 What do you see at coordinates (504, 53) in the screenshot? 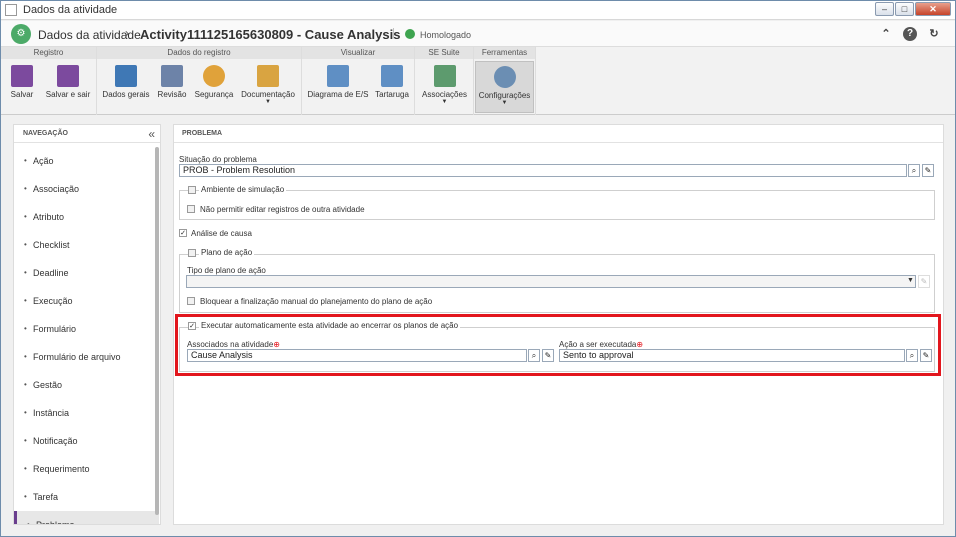
I see `ribbon-group-label: Ferramentas` at bounding box center [504, 53].